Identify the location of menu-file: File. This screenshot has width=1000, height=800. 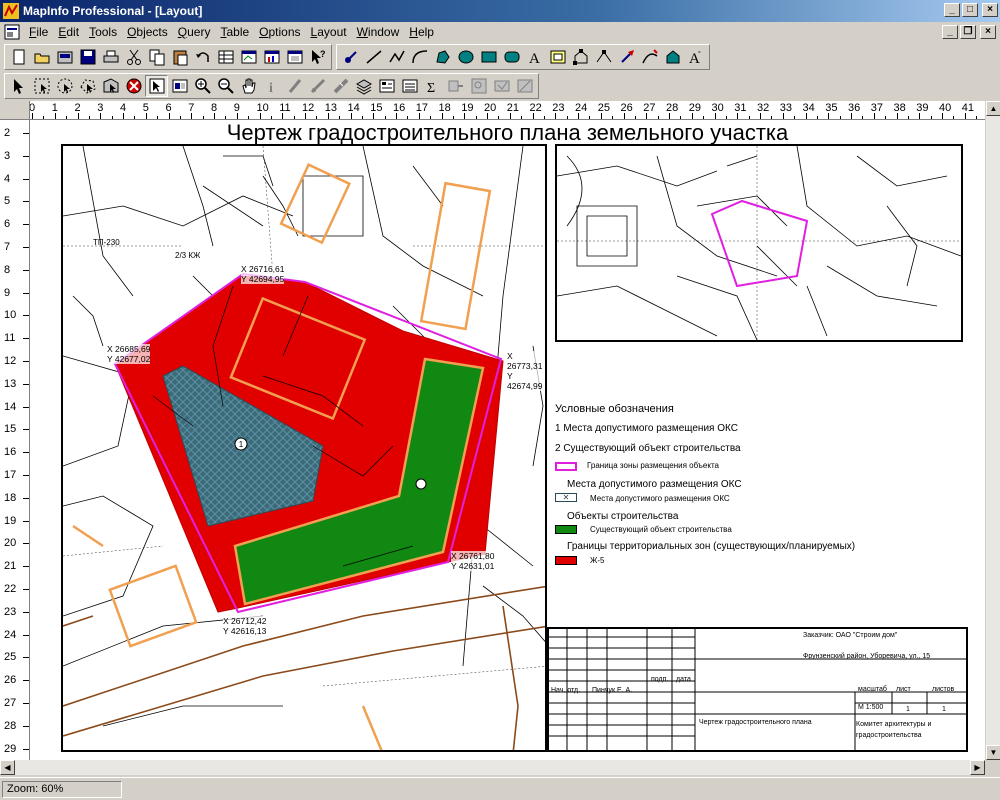
(38, 32).